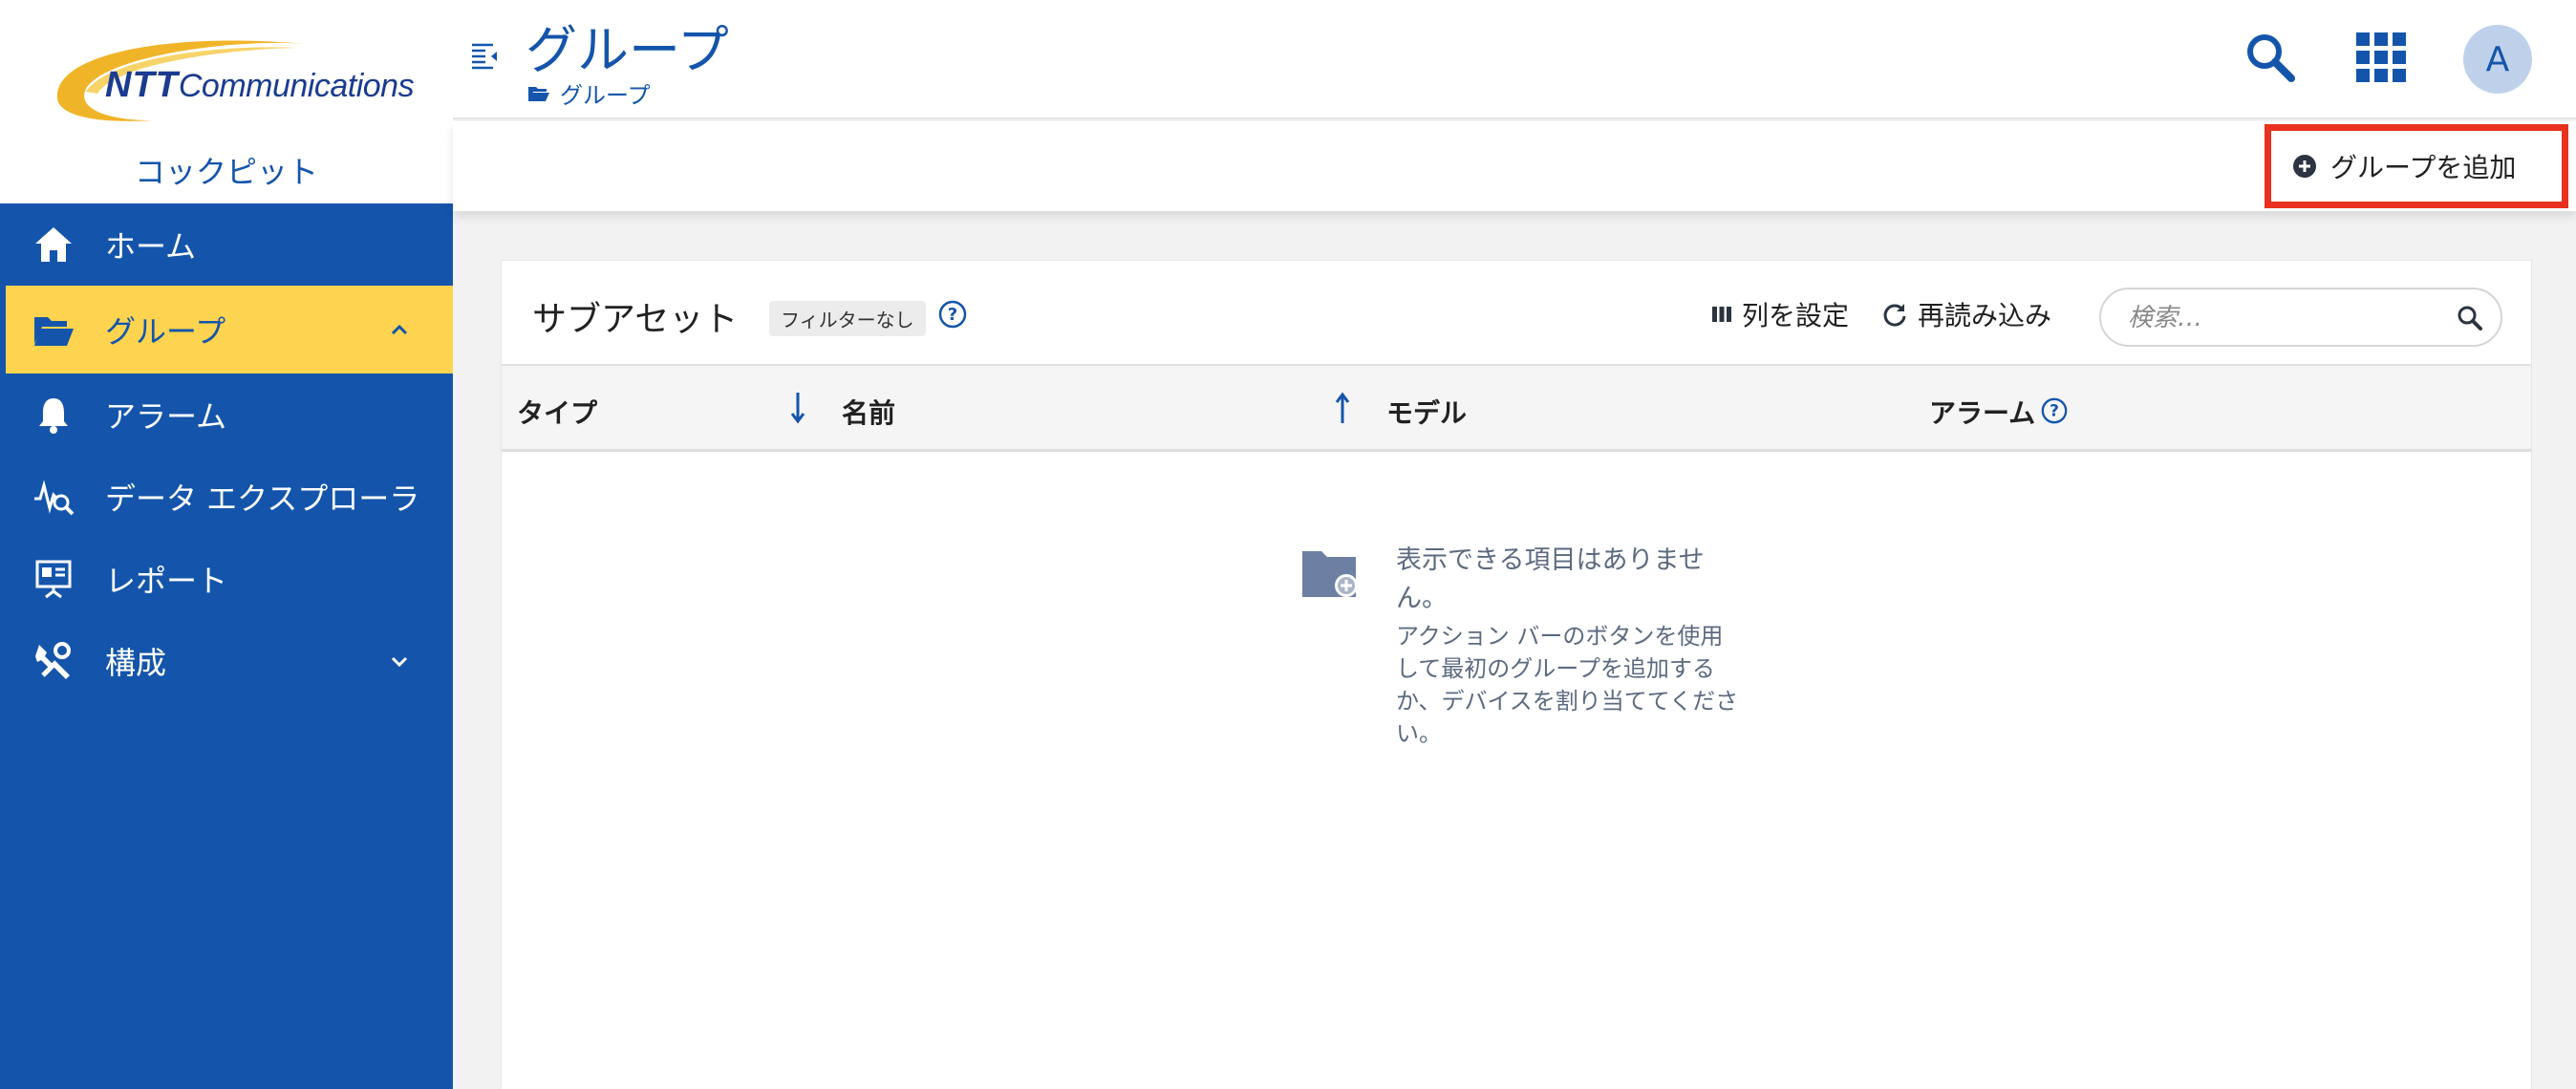 Image resolution: width=2576 pixels, height=1089 pixels. Describe the element at coordinates (797, 408) in the screenshot. I see `sort-descending-icon` at that location.